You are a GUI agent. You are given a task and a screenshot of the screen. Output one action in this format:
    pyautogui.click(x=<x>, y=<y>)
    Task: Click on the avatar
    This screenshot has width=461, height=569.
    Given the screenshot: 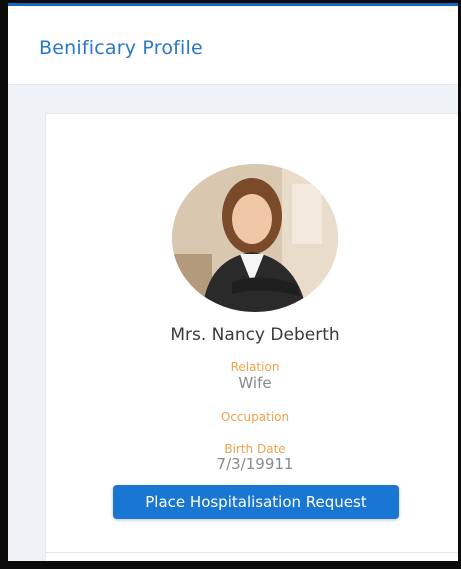 What is the action you would take?
    pyautogui.click(x=255, y=238)
    